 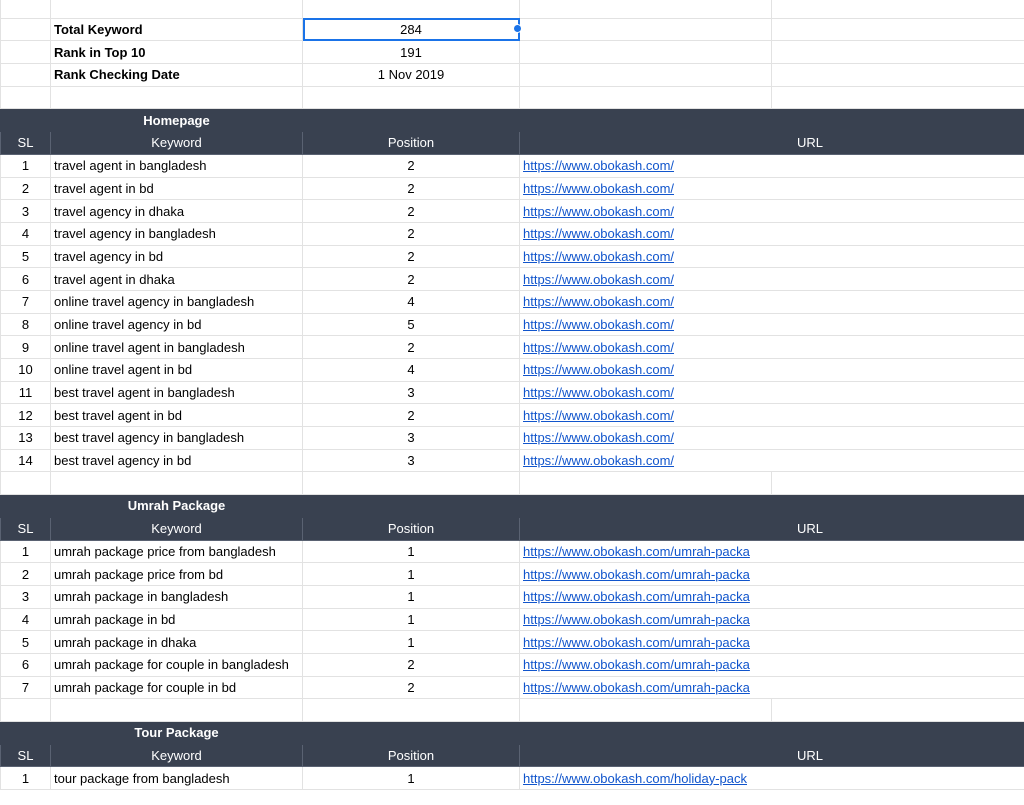 I want to click on keyword-cell: travel agent in bd, so click(x=176, y=188).